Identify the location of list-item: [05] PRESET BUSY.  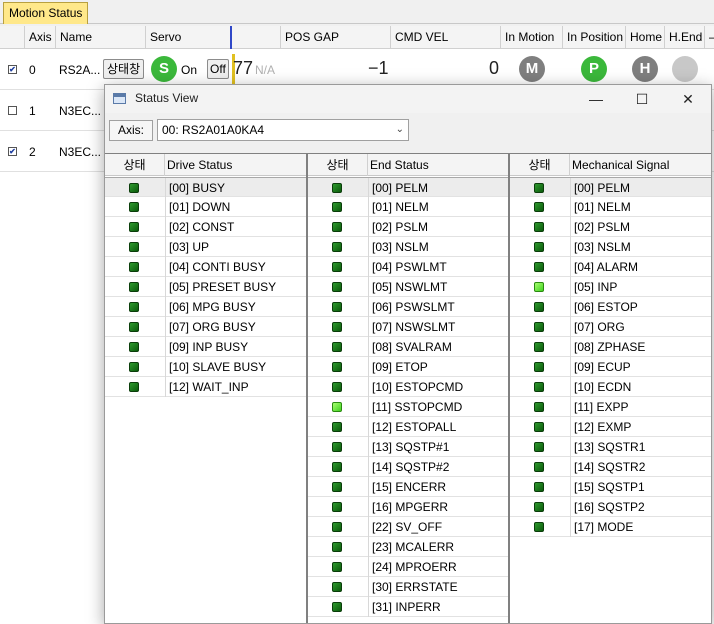
(205, 287).